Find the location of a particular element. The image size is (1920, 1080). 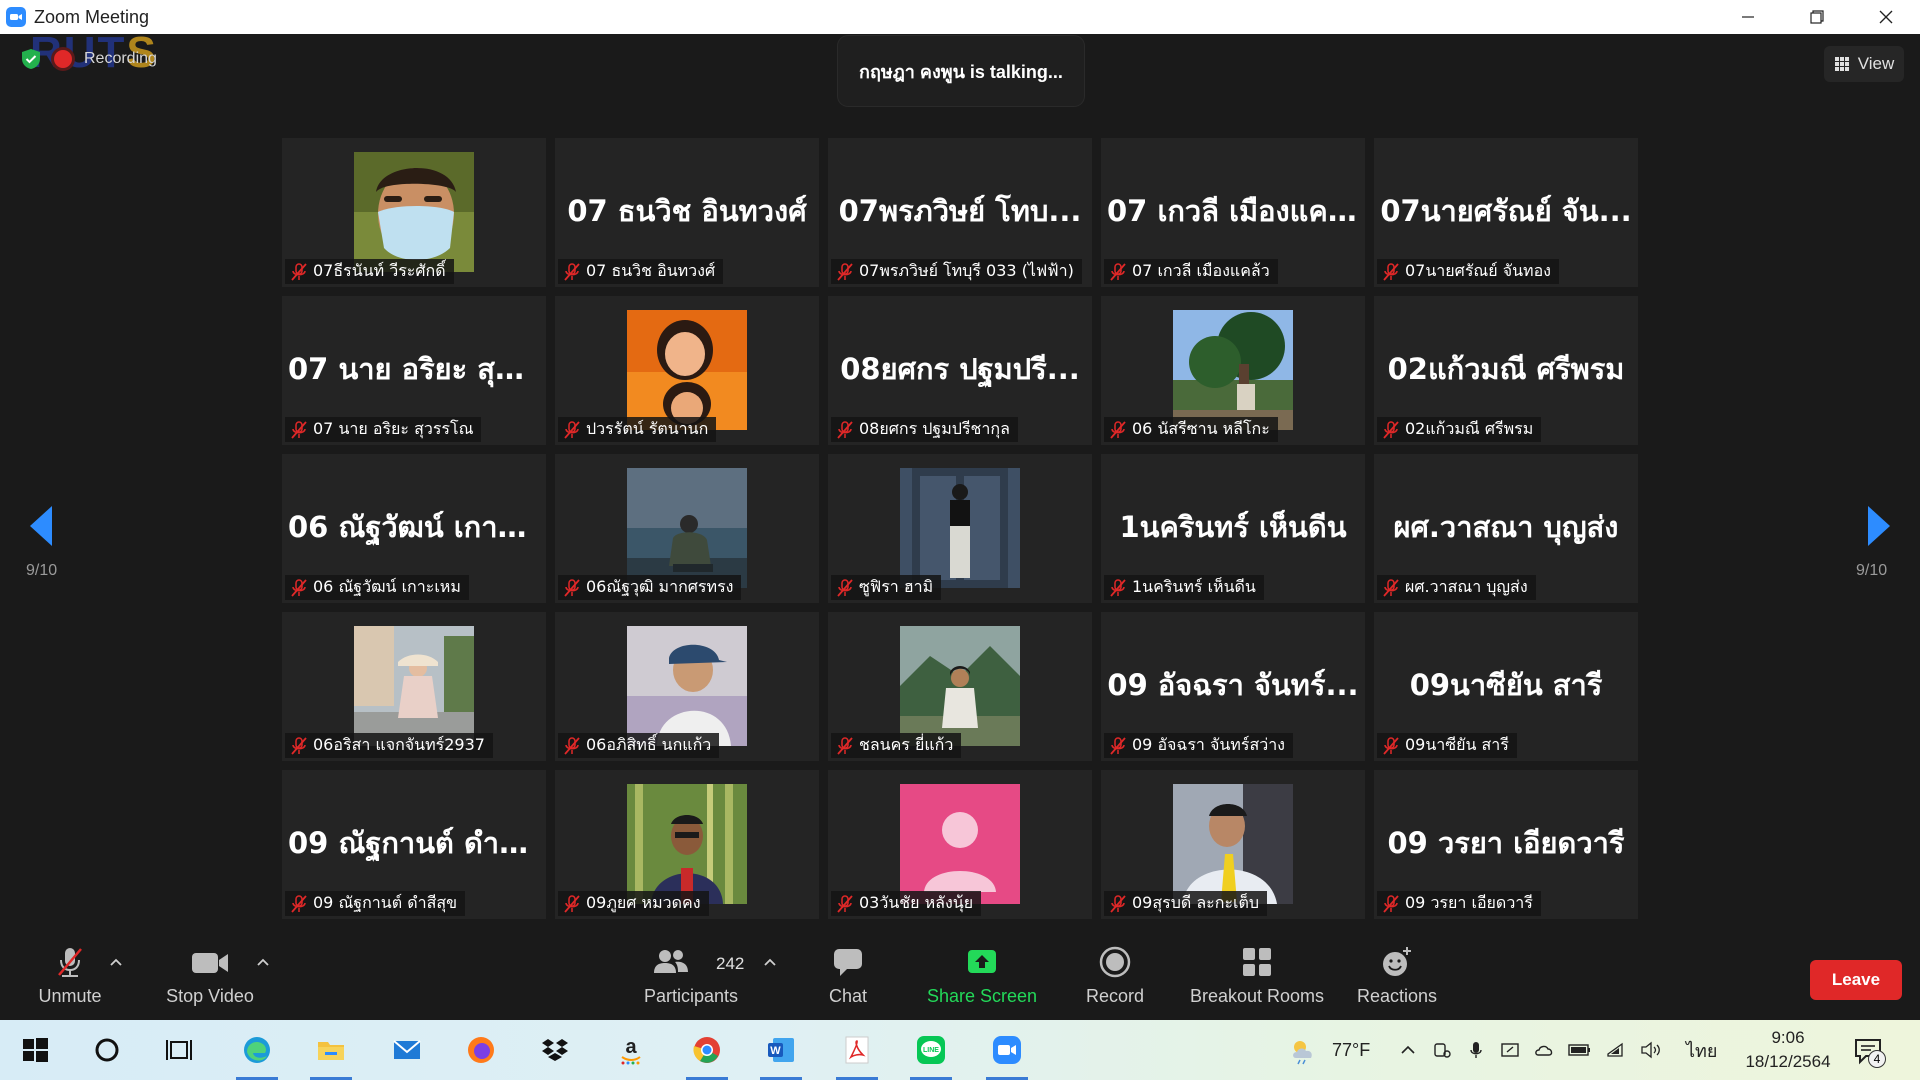

shield-icon is located at coordinates (31, 59).